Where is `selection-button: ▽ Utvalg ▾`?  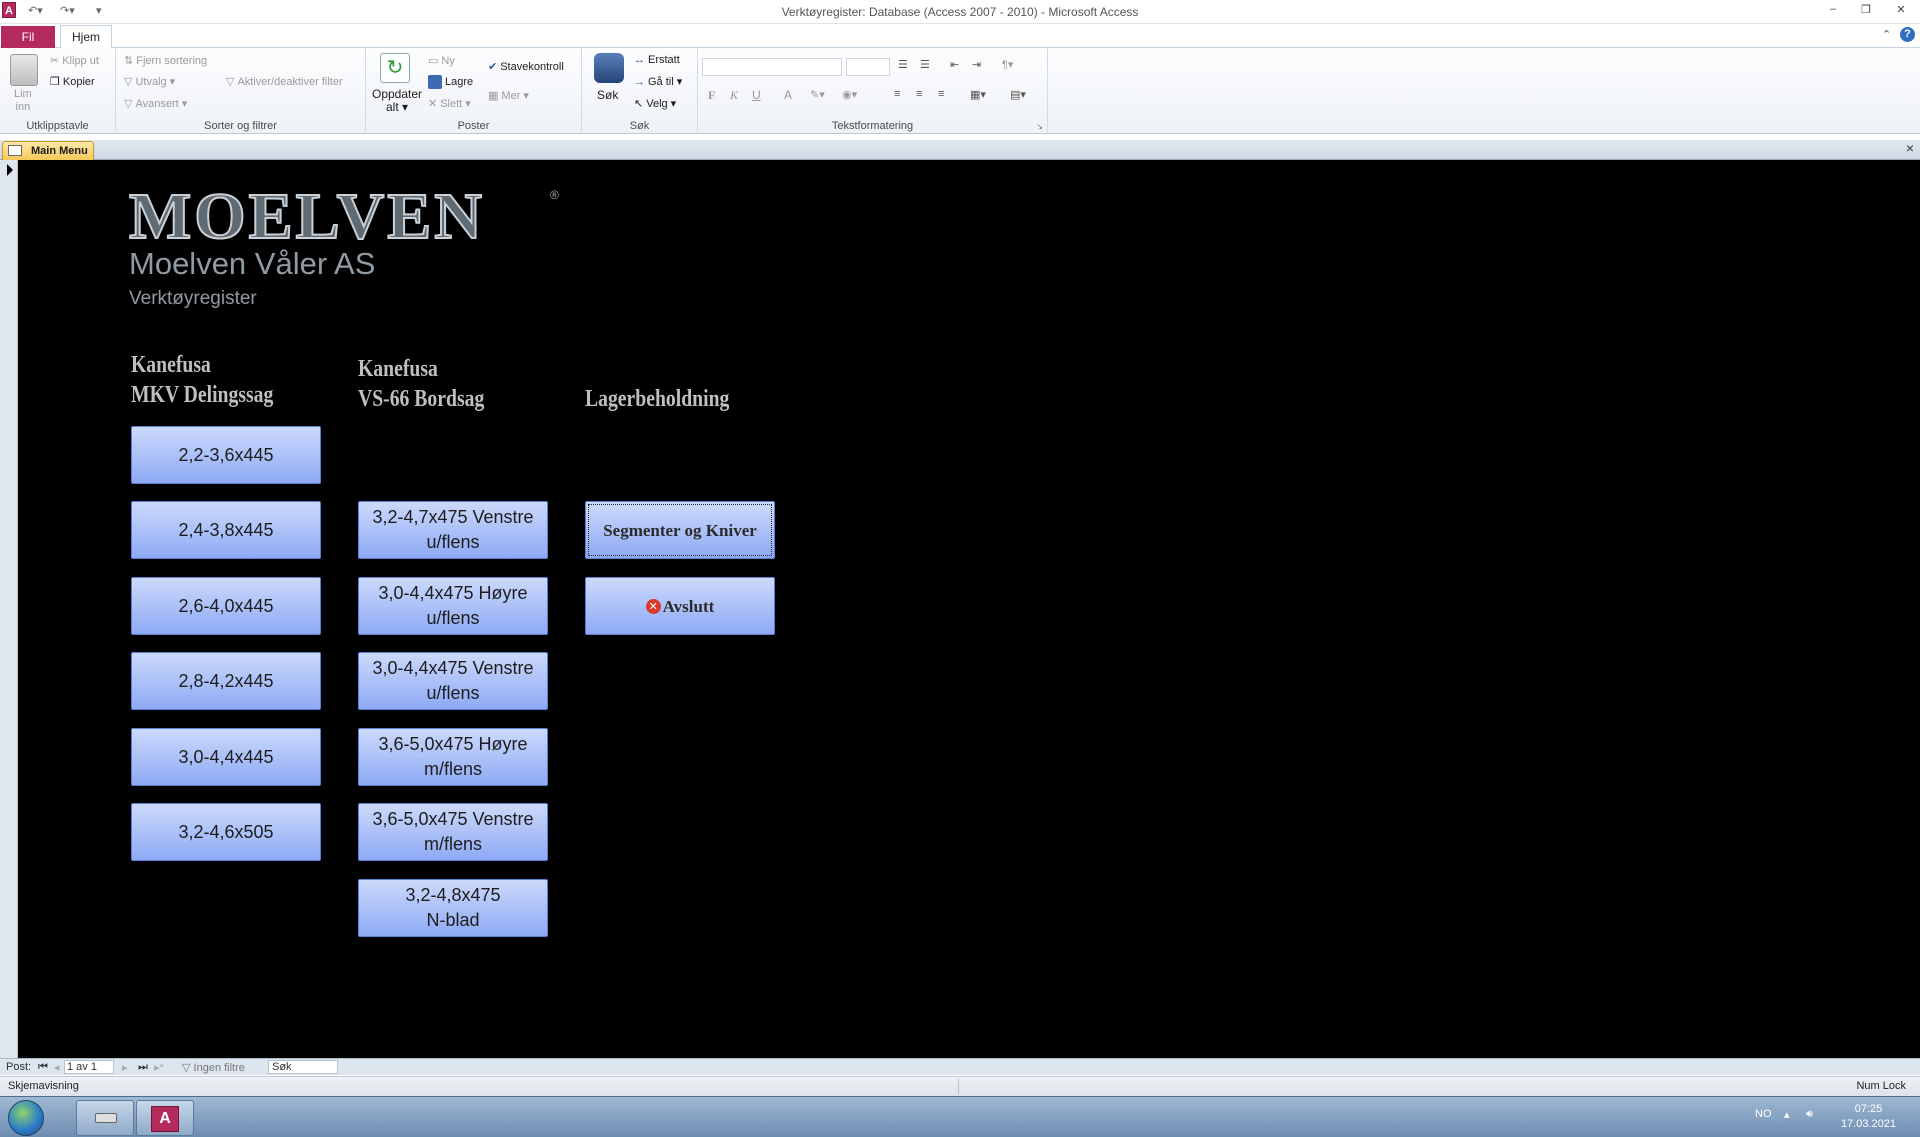 selection-button: ▽ Utvalg ▾ is located at coordinates (149, 82).